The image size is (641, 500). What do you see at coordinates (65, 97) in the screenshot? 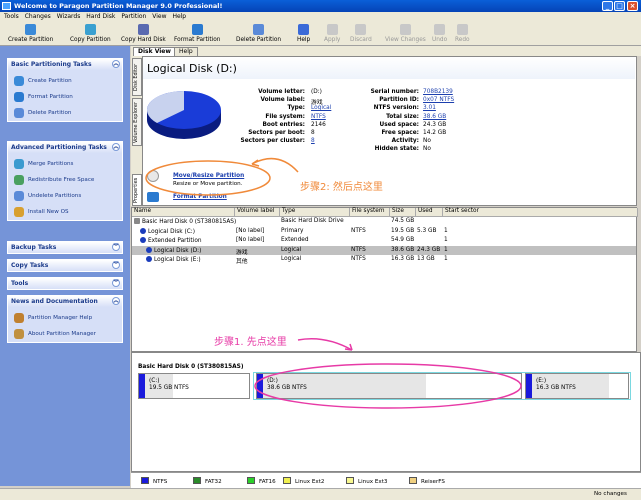
I see `task-format-partition: Format Partition` at bounding box center [65, 97].